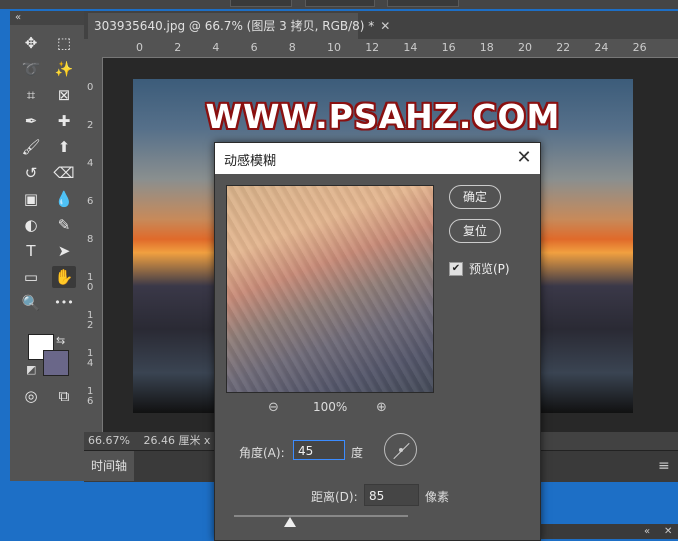 This screenshot has width=678, height=541. Describe the element at coordinates (31, 173) in the screenshot. I see `history-brush-tool-icon: ↺` at that location.